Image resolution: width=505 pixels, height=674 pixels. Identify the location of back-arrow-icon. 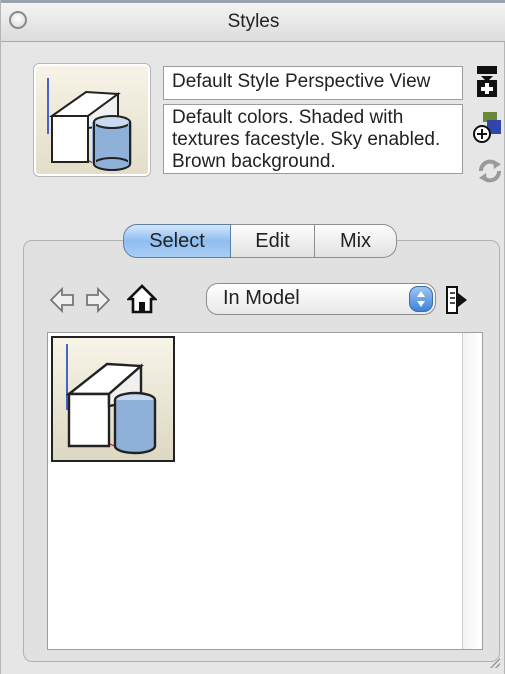
(62, 300).